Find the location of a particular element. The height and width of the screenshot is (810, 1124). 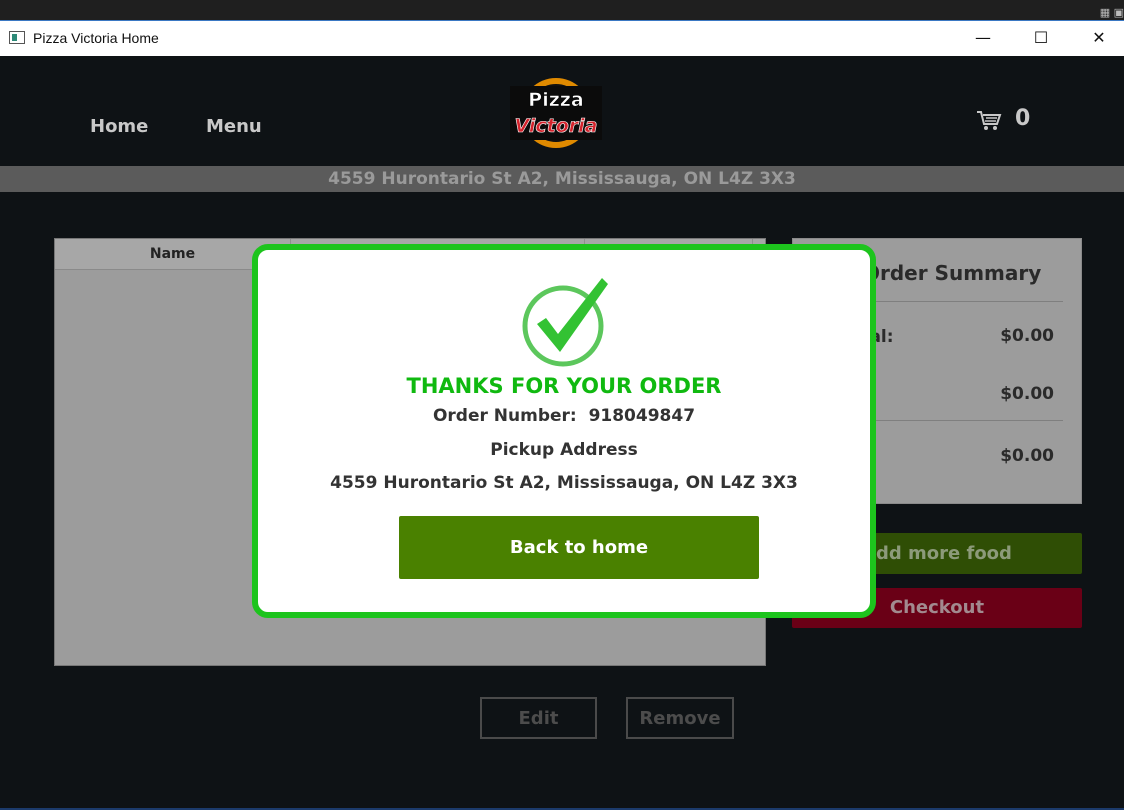

nav-home-link: Home is located at coordinates (119, 126).